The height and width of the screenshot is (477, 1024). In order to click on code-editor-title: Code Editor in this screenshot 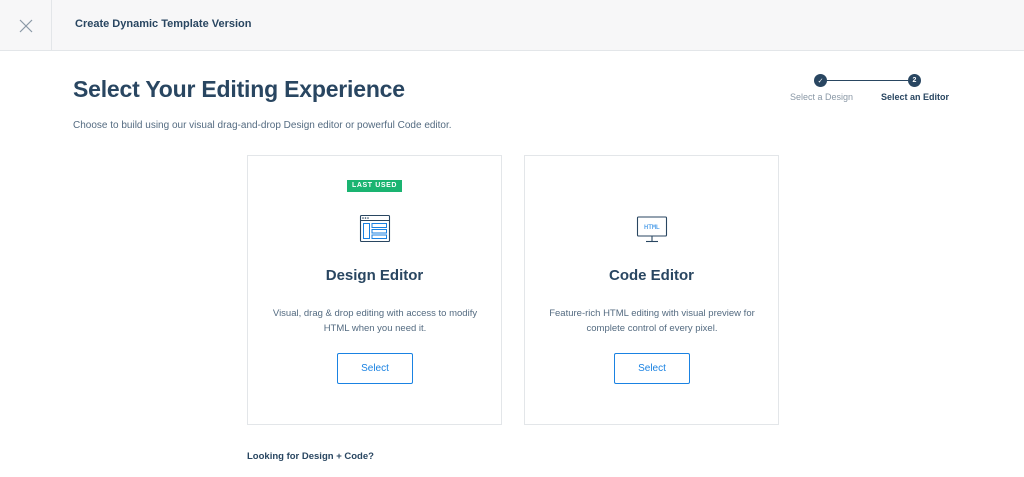, I will do `click(651, 275)`.